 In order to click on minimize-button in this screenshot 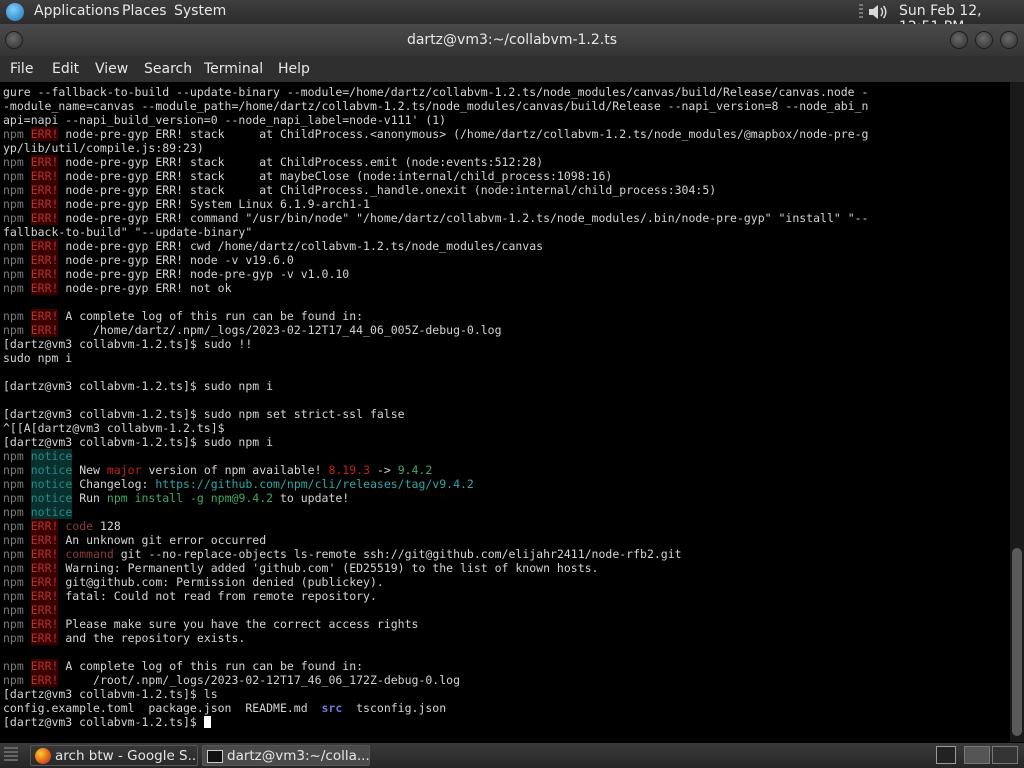, I will do `click(959, 40)`.